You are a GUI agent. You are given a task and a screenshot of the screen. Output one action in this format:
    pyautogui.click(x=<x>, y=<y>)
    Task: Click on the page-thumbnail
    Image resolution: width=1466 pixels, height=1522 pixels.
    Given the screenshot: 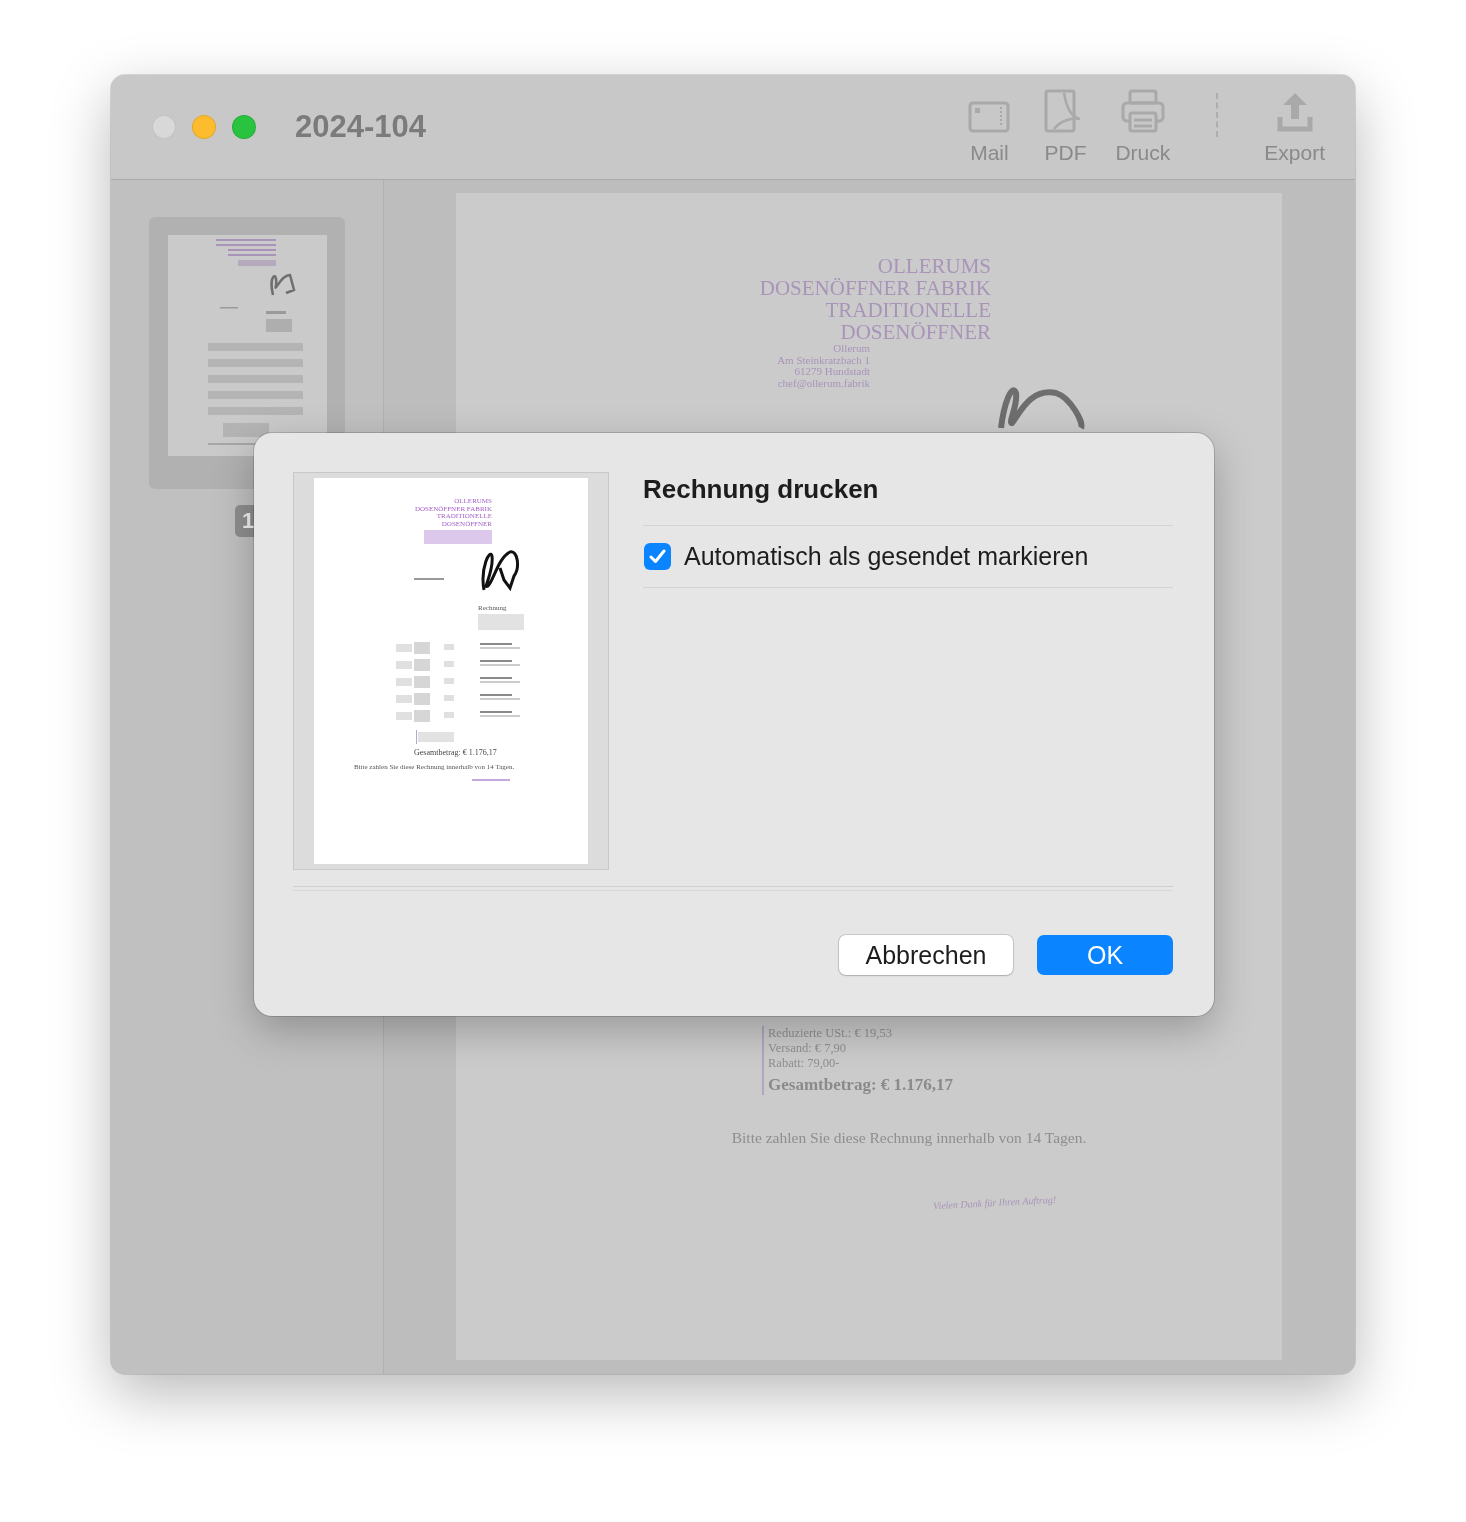 What is the action you would take?
    pyautogui.click(x=247, y=345)
    